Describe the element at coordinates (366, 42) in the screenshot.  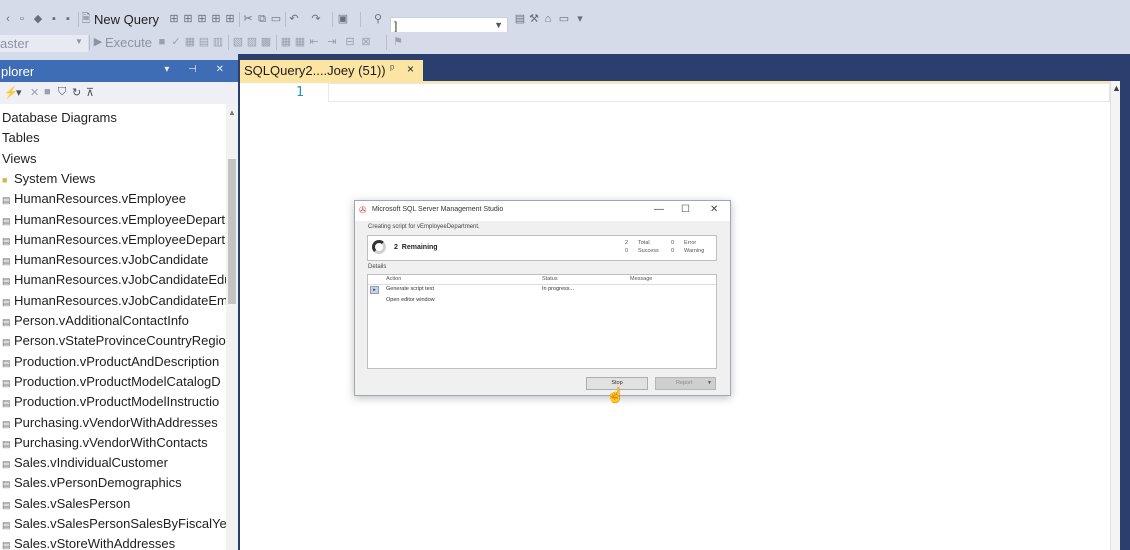
I see `template-icon: ⊠` at that location.